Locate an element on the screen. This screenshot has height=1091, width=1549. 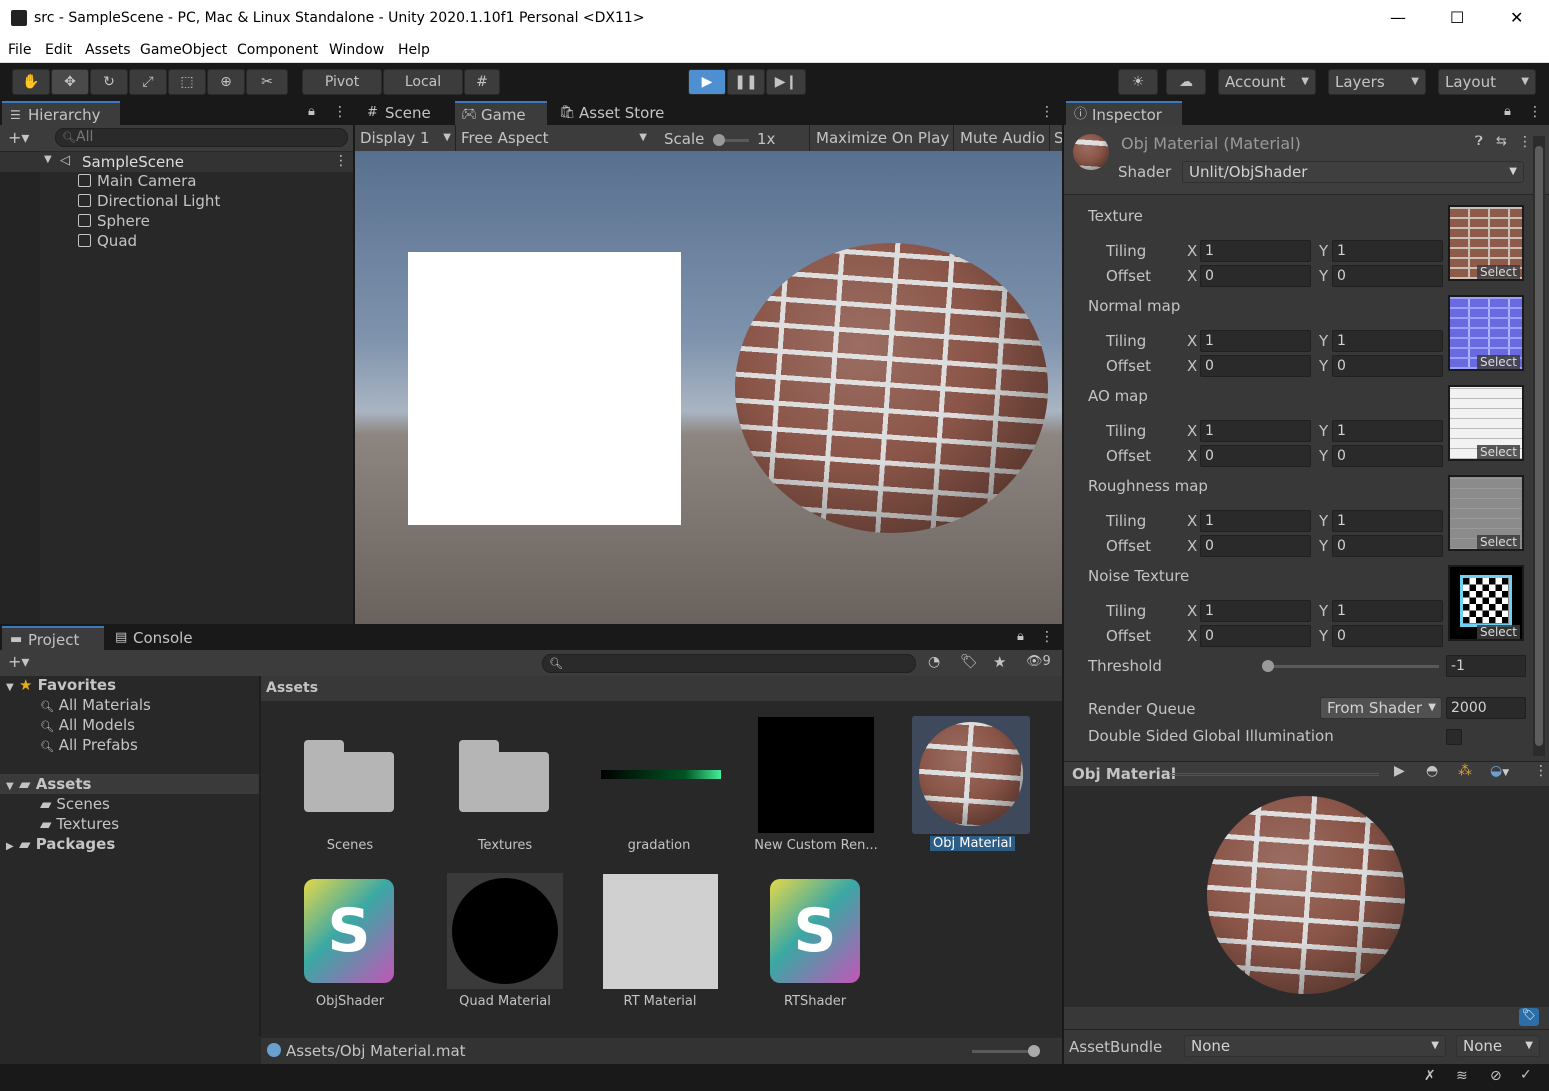
search-by-label-icon: 🏷︎ is located at coordinates (969, 662).